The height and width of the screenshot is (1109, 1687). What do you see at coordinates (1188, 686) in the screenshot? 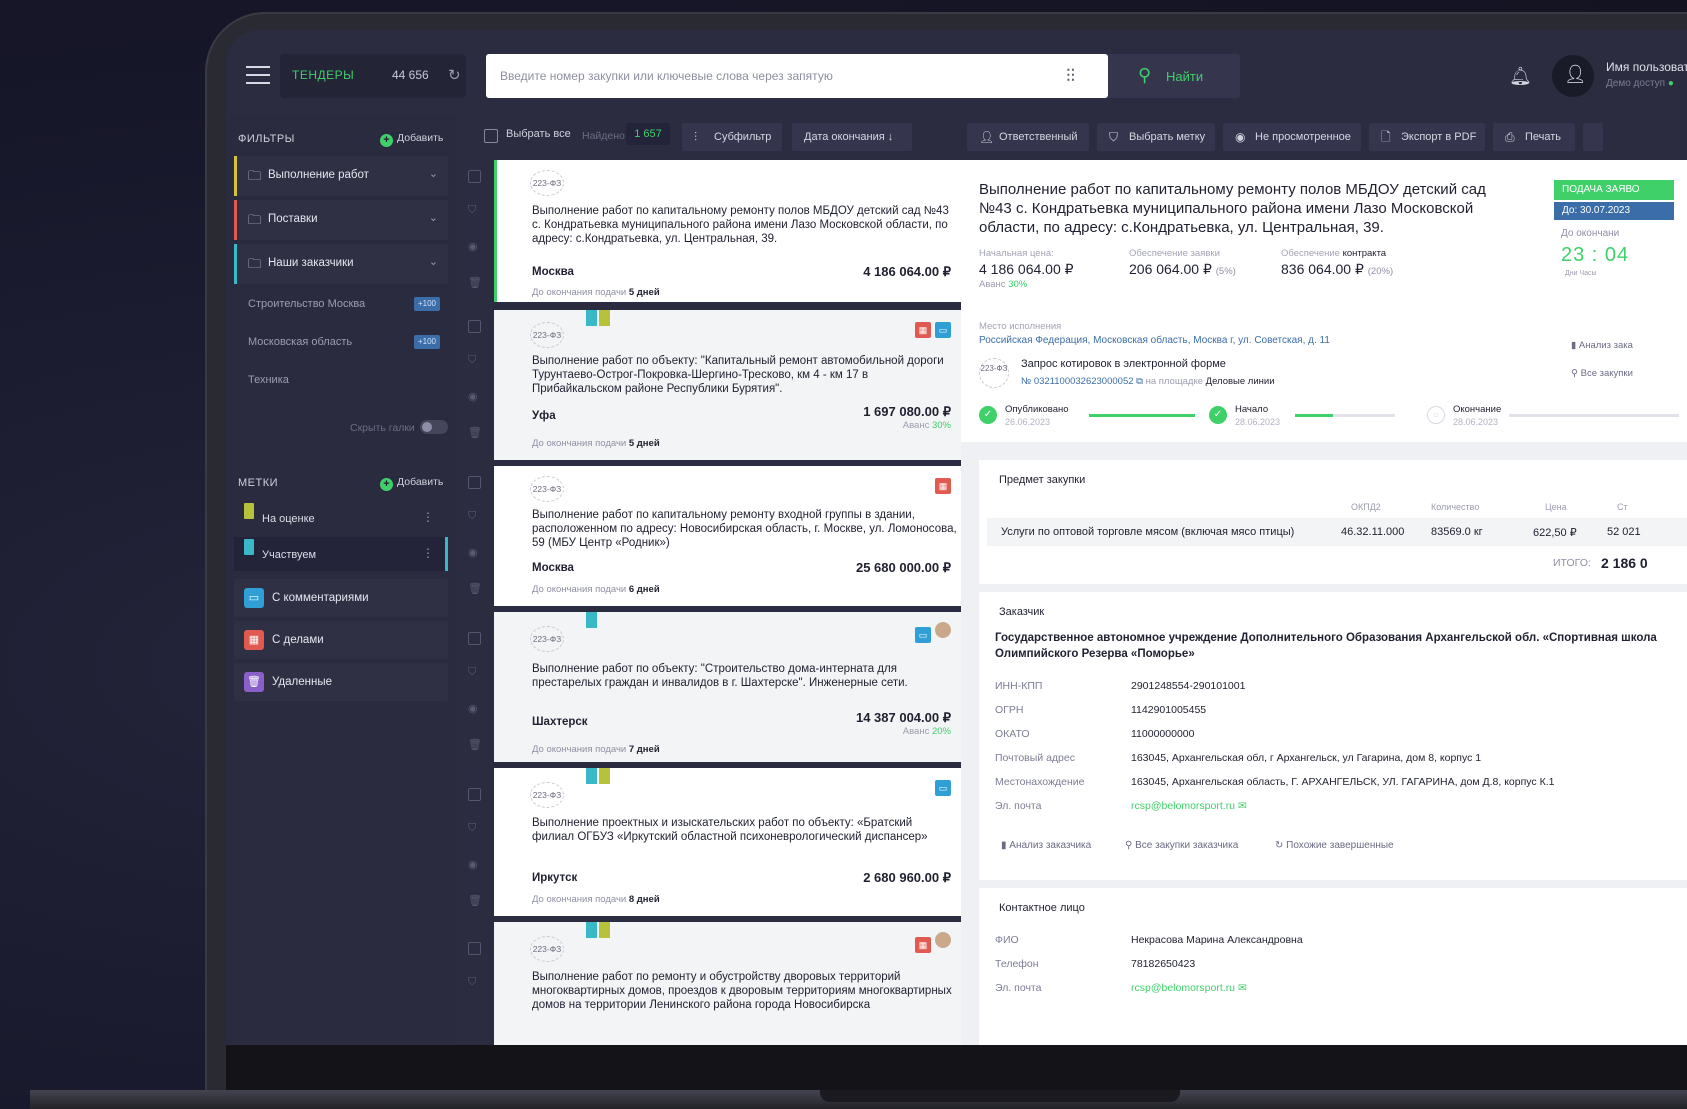
I see `field-value: 2901248554-290101001` at bounding box center [1188, 686].